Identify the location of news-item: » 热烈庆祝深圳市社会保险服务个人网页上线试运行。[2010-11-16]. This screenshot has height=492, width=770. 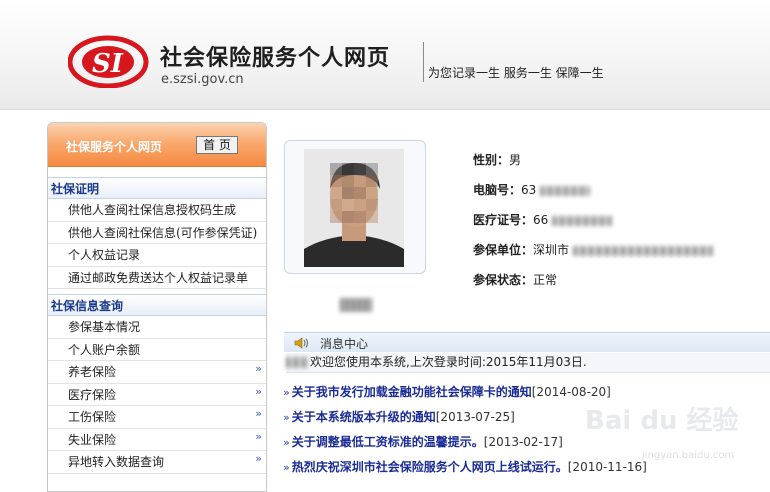
(465, 466).